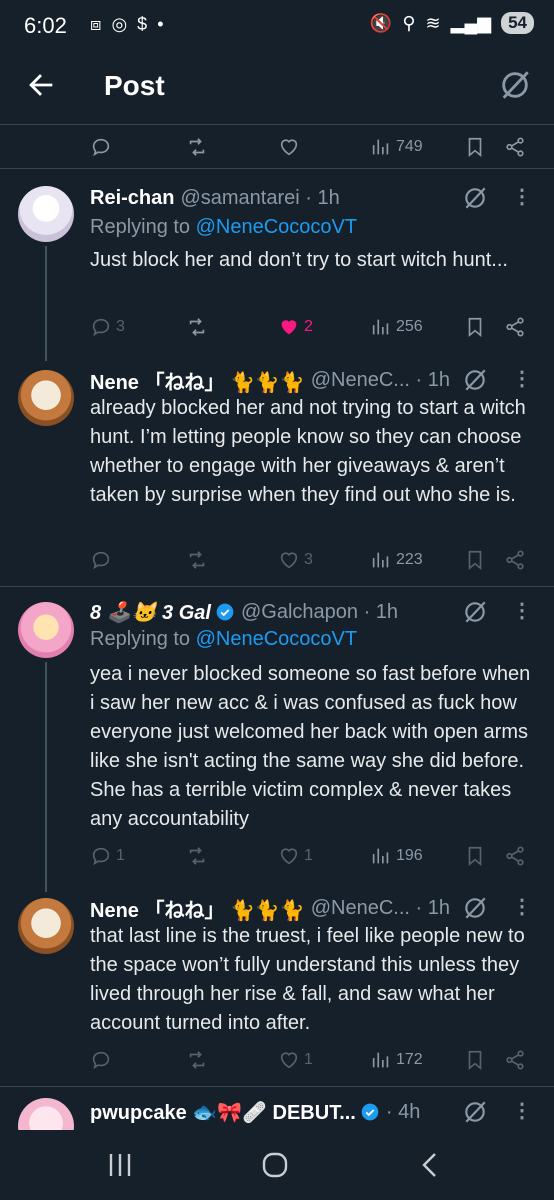 Image resolution: width=554 pixels, height=1200 pixels. Describe the element at coordinates (471, 22) in the screenshot. I see `signal-icon: ▂▄▆` at that location.